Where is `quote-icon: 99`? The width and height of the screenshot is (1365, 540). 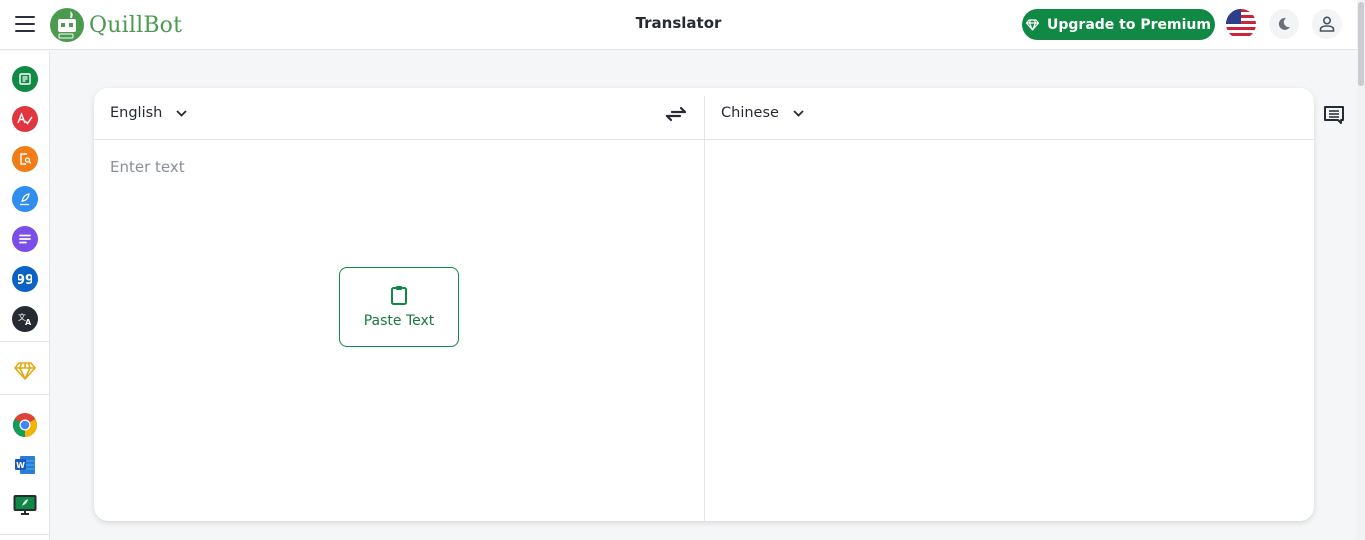 quote-icon: 99 is located at coordinates (25, 279).